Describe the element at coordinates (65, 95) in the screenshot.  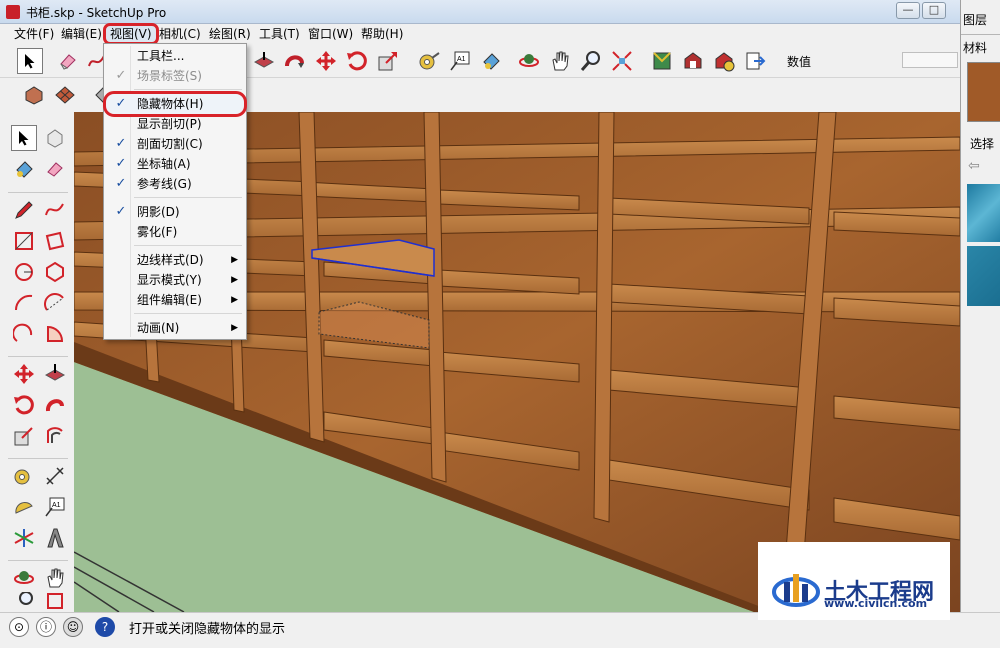
I see `grid-material-icon` at that location.